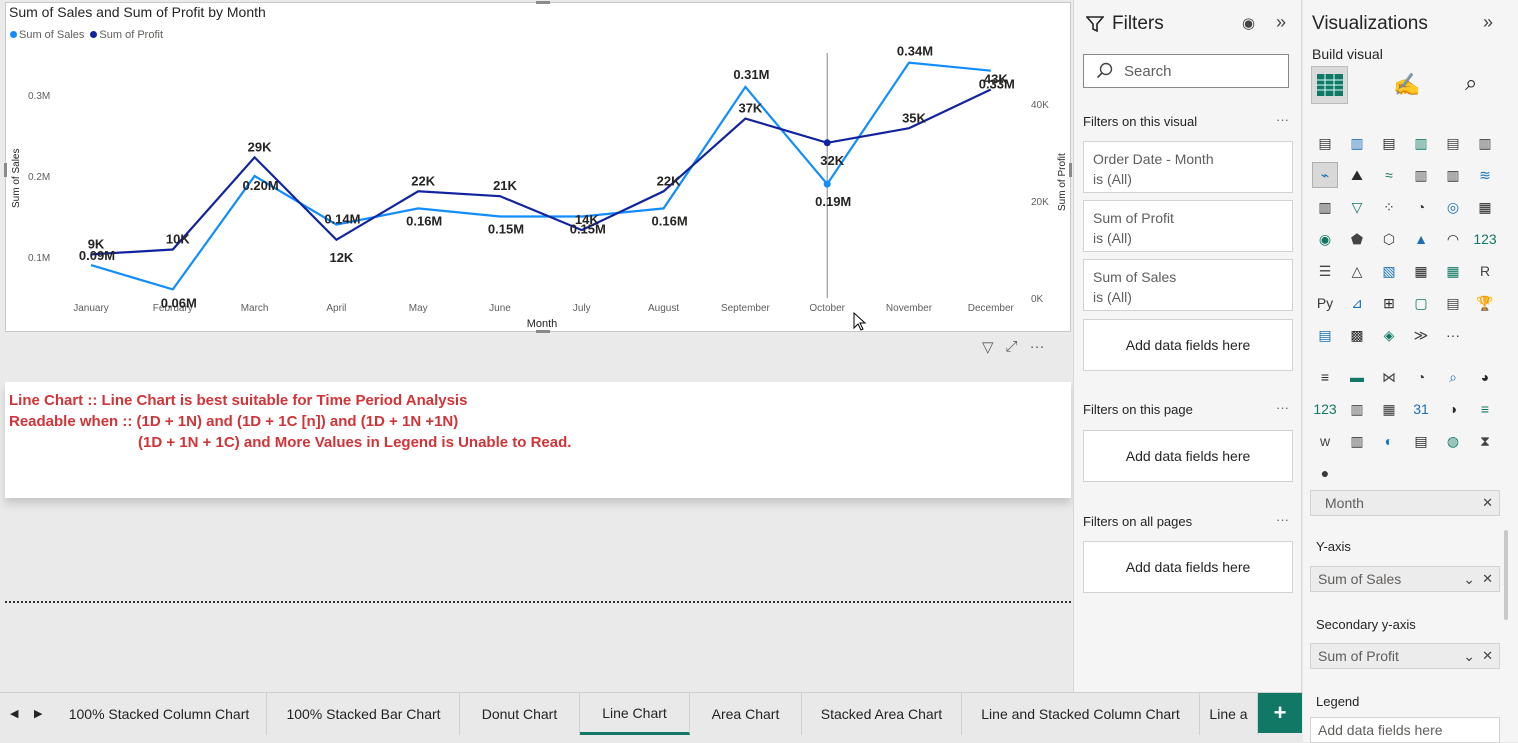 This screenshot has width=1518, height=743. What do you see at coordinates (1357, 143) in the screenshot?
I see `visual-type-icon-0-1: ▥` at bounding box center [1357, 143].